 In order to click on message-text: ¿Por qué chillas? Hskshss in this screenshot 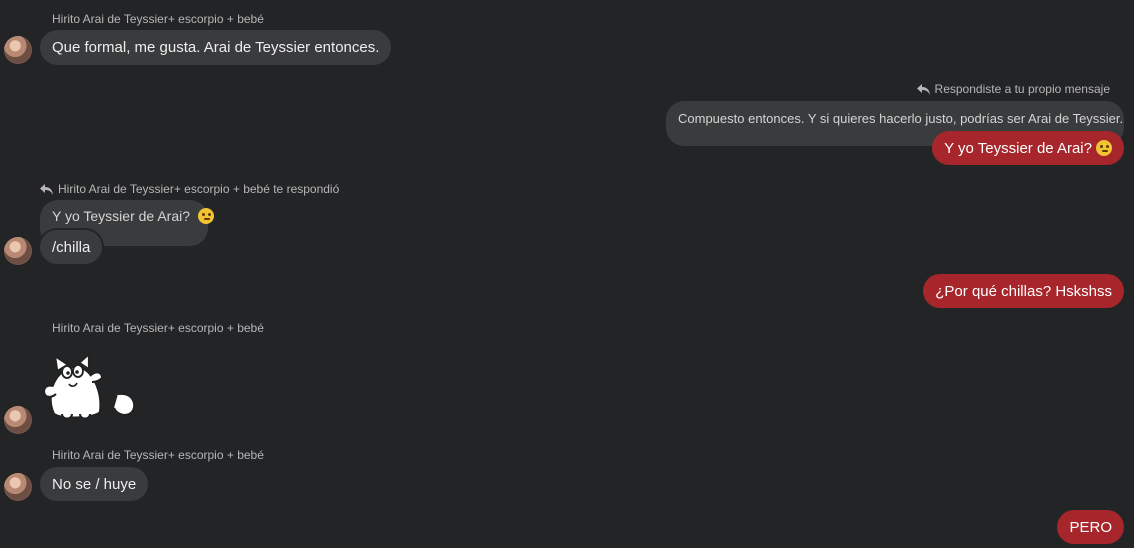, I will do `click(1023, 291)`.